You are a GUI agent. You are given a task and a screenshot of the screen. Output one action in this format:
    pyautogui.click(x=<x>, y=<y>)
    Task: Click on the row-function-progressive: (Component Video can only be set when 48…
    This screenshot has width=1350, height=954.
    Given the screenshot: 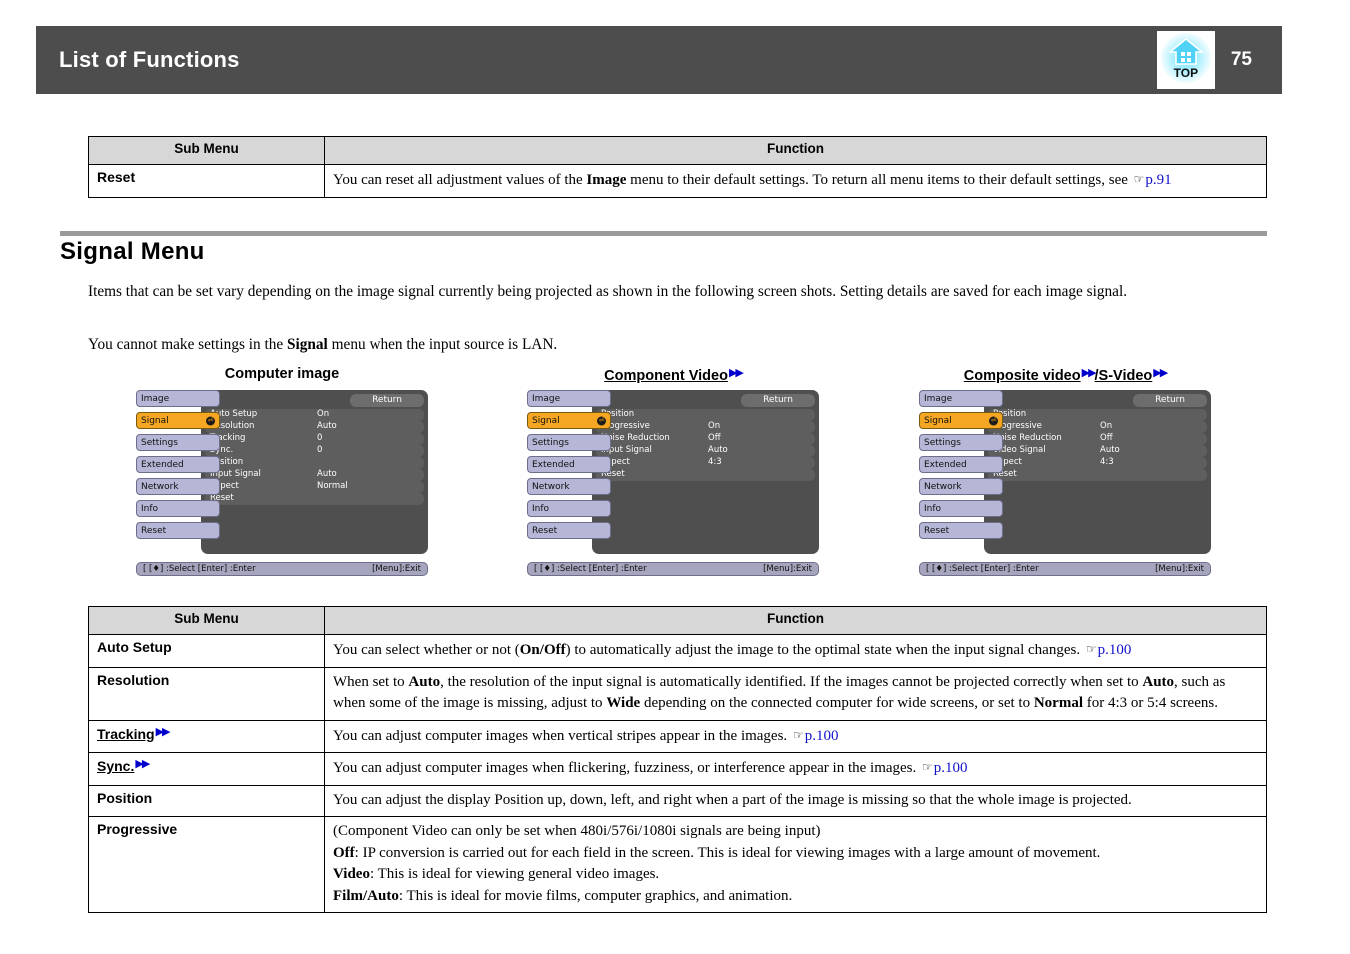 What is the action you would take?
    pyautogui.click(x=795, y=864)
    